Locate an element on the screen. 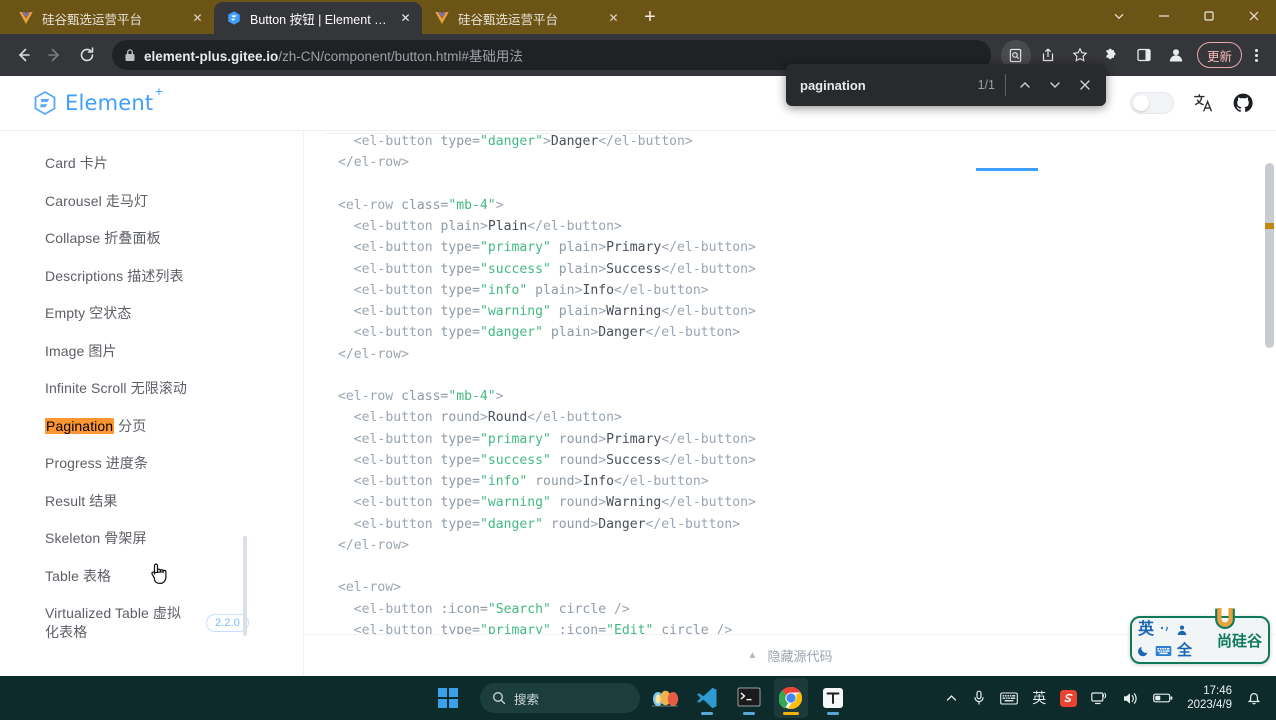  chrome-icon is located at coordinates (791, 698).